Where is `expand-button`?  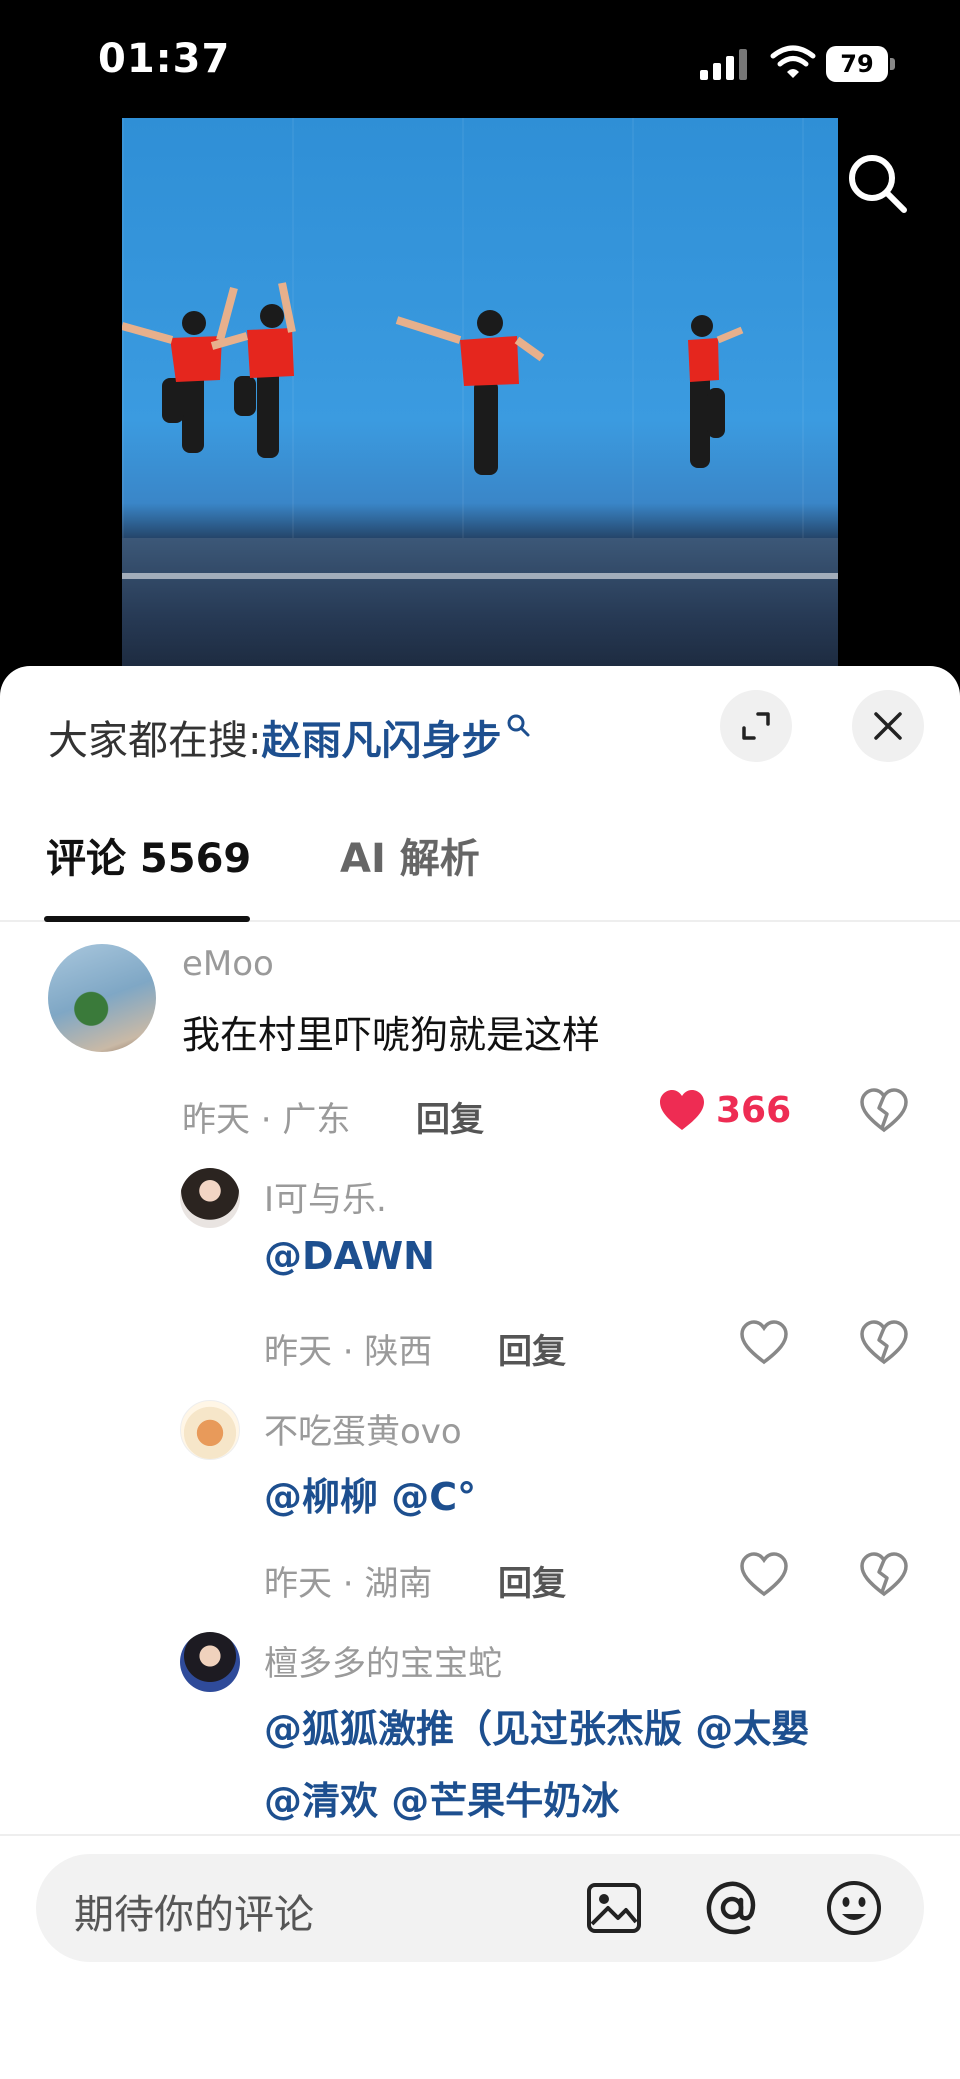
expand-button is located at coordinates (756, 726).